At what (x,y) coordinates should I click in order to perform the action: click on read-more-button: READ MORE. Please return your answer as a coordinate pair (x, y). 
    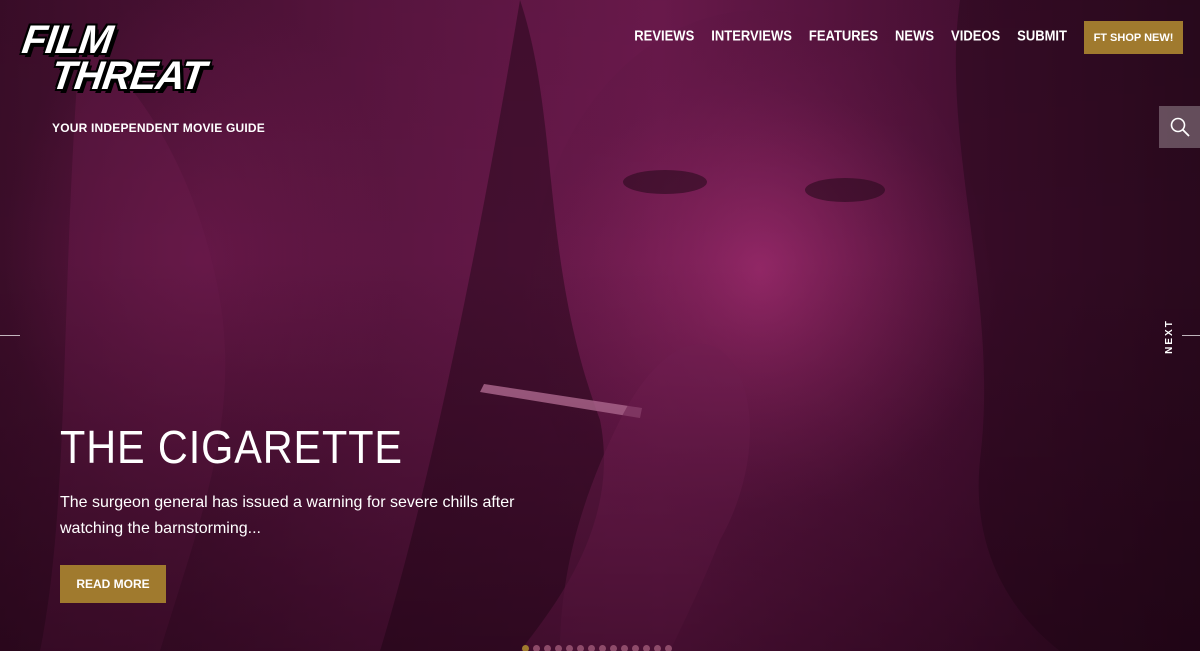
    Looking at the image, I should click on (113, 584).